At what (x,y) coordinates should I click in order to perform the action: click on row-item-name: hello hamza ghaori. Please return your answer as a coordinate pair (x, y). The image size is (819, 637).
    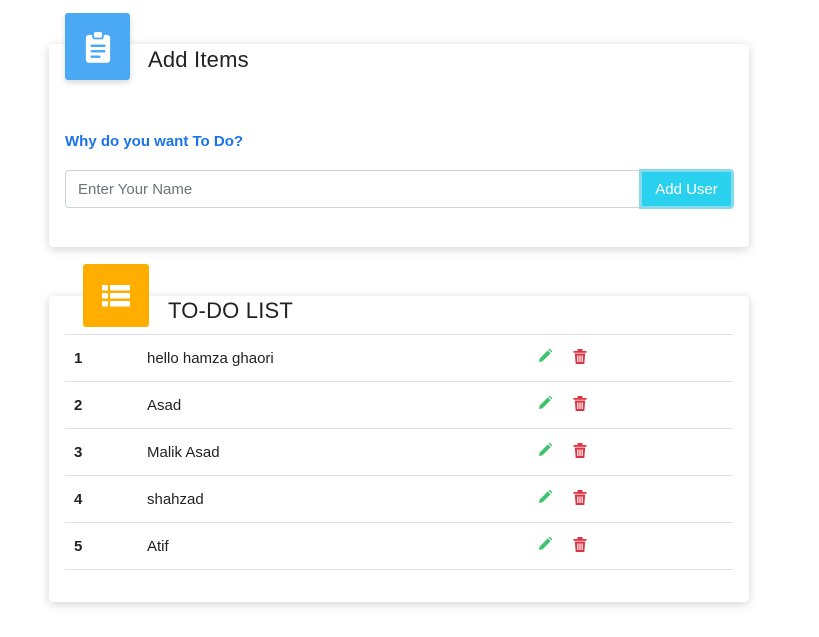
    Looking at the image, I should click on (210, 358).